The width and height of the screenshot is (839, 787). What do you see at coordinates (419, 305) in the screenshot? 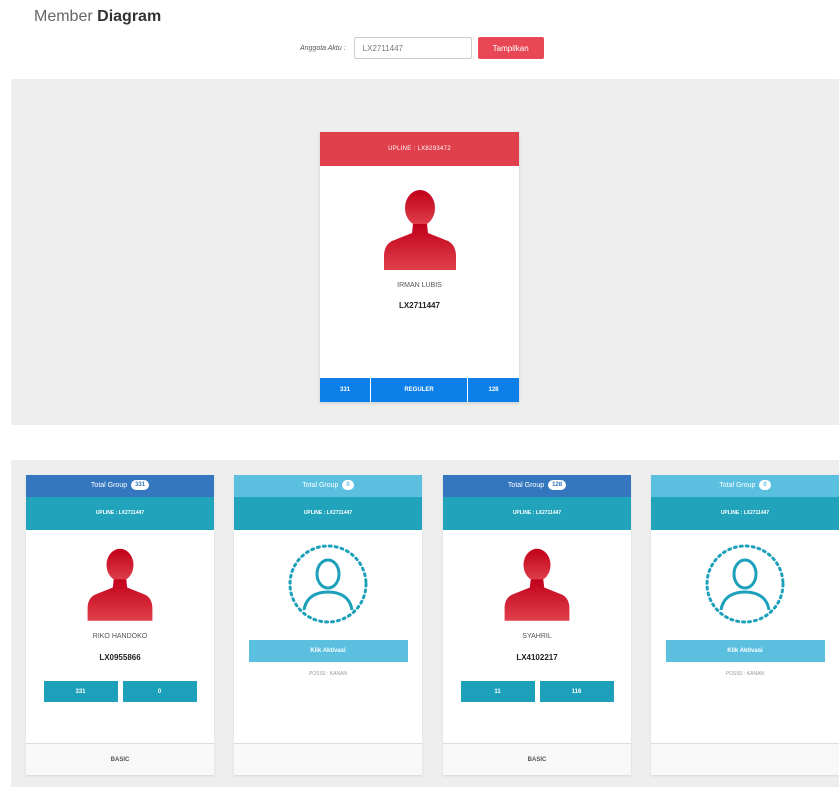
I see `root-member-id: LX2711447` at bounding box center [419, 305].